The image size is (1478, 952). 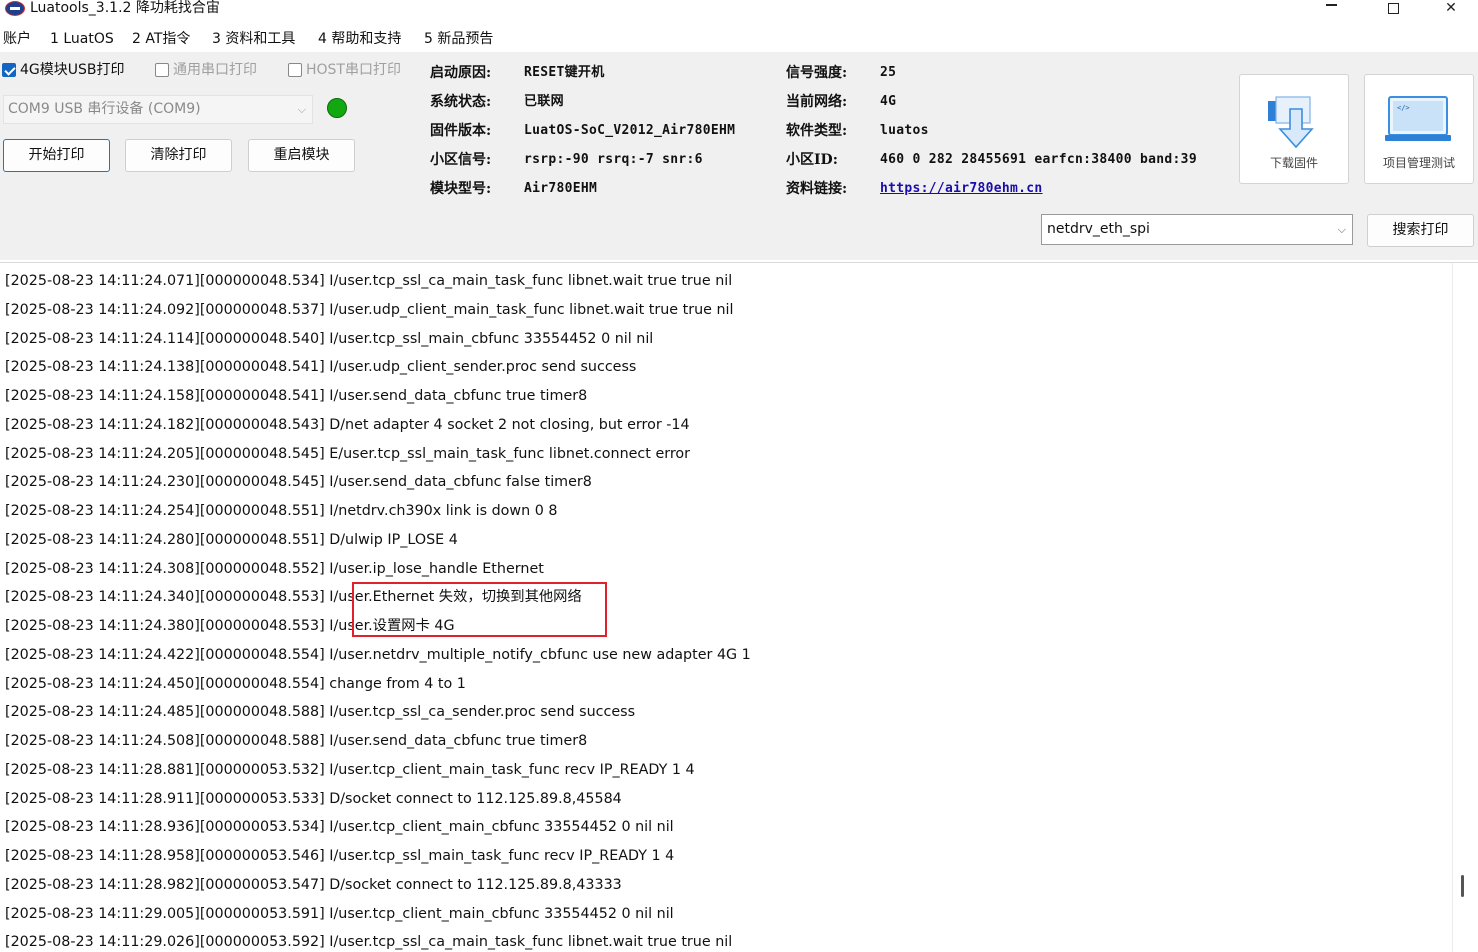 I want to click on usb4g-print-checkbox: 4G模块USB打印, so click(x=63, y=70).